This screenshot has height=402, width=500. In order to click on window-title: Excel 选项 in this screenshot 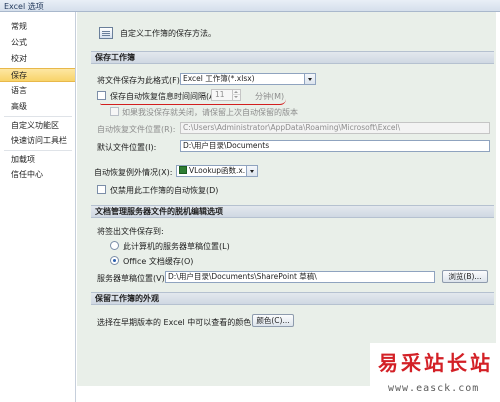, I will do `click(24, 6)`.